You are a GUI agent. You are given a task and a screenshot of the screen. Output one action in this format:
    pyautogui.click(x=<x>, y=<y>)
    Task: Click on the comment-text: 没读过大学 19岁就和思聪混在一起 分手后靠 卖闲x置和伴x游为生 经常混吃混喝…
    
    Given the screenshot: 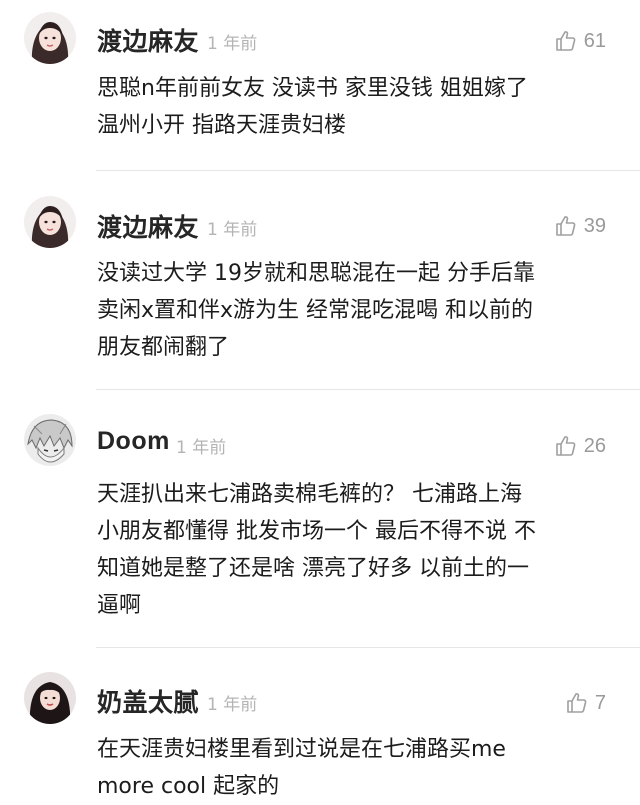 What is the action you would take?
    pyautogui.click(x=357, y=310)
    